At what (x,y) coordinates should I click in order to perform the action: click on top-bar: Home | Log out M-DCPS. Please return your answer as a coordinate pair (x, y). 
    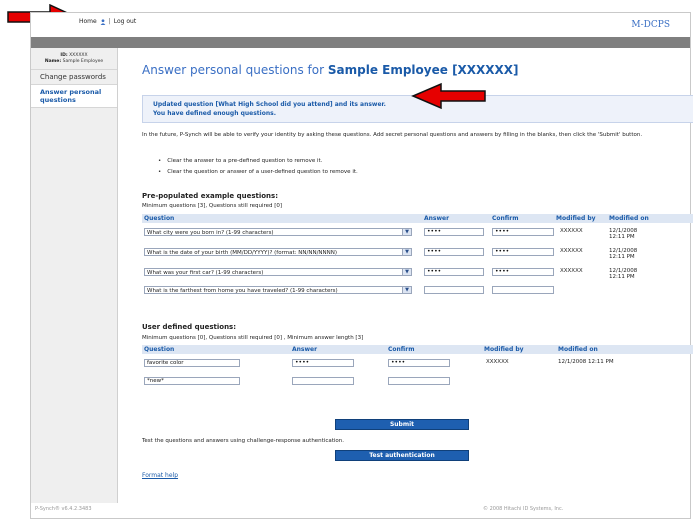
    Looking at the image, I should click on (360, 25).